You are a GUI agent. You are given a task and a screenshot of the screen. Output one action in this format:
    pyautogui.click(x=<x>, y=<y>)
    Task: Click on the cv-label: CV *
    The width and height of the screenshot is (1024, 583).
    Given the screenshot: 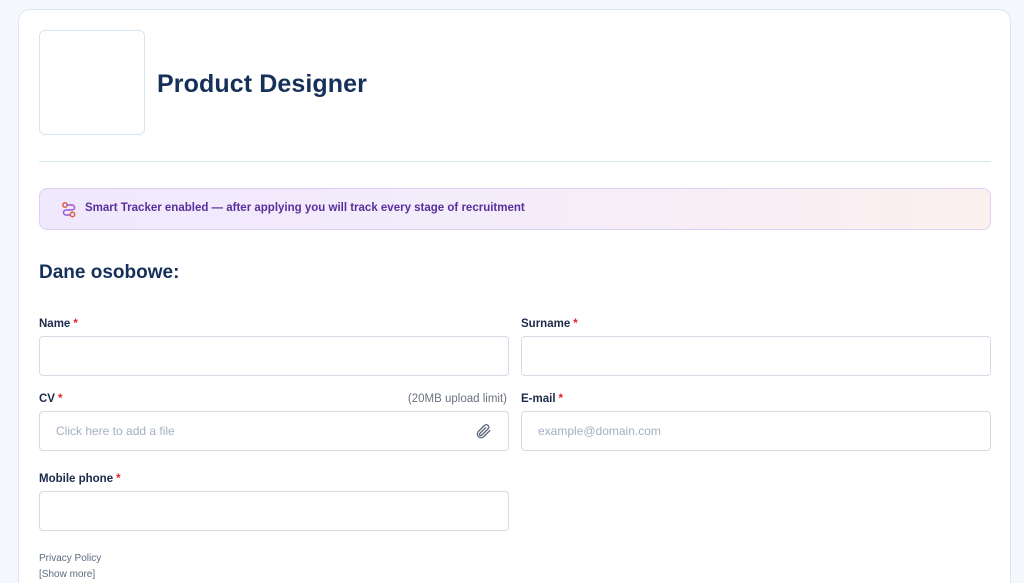 What is the action you would take?
    pyautogui.click(x=50, y=399)
    